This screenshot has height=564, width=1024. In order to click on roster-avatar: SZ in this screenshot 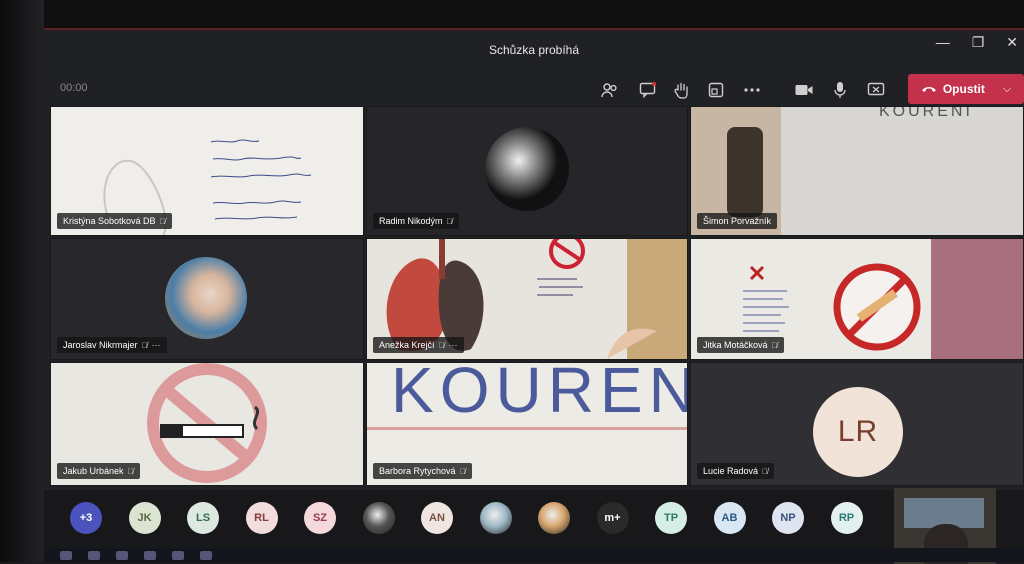, I will do `click(320, 518)`.